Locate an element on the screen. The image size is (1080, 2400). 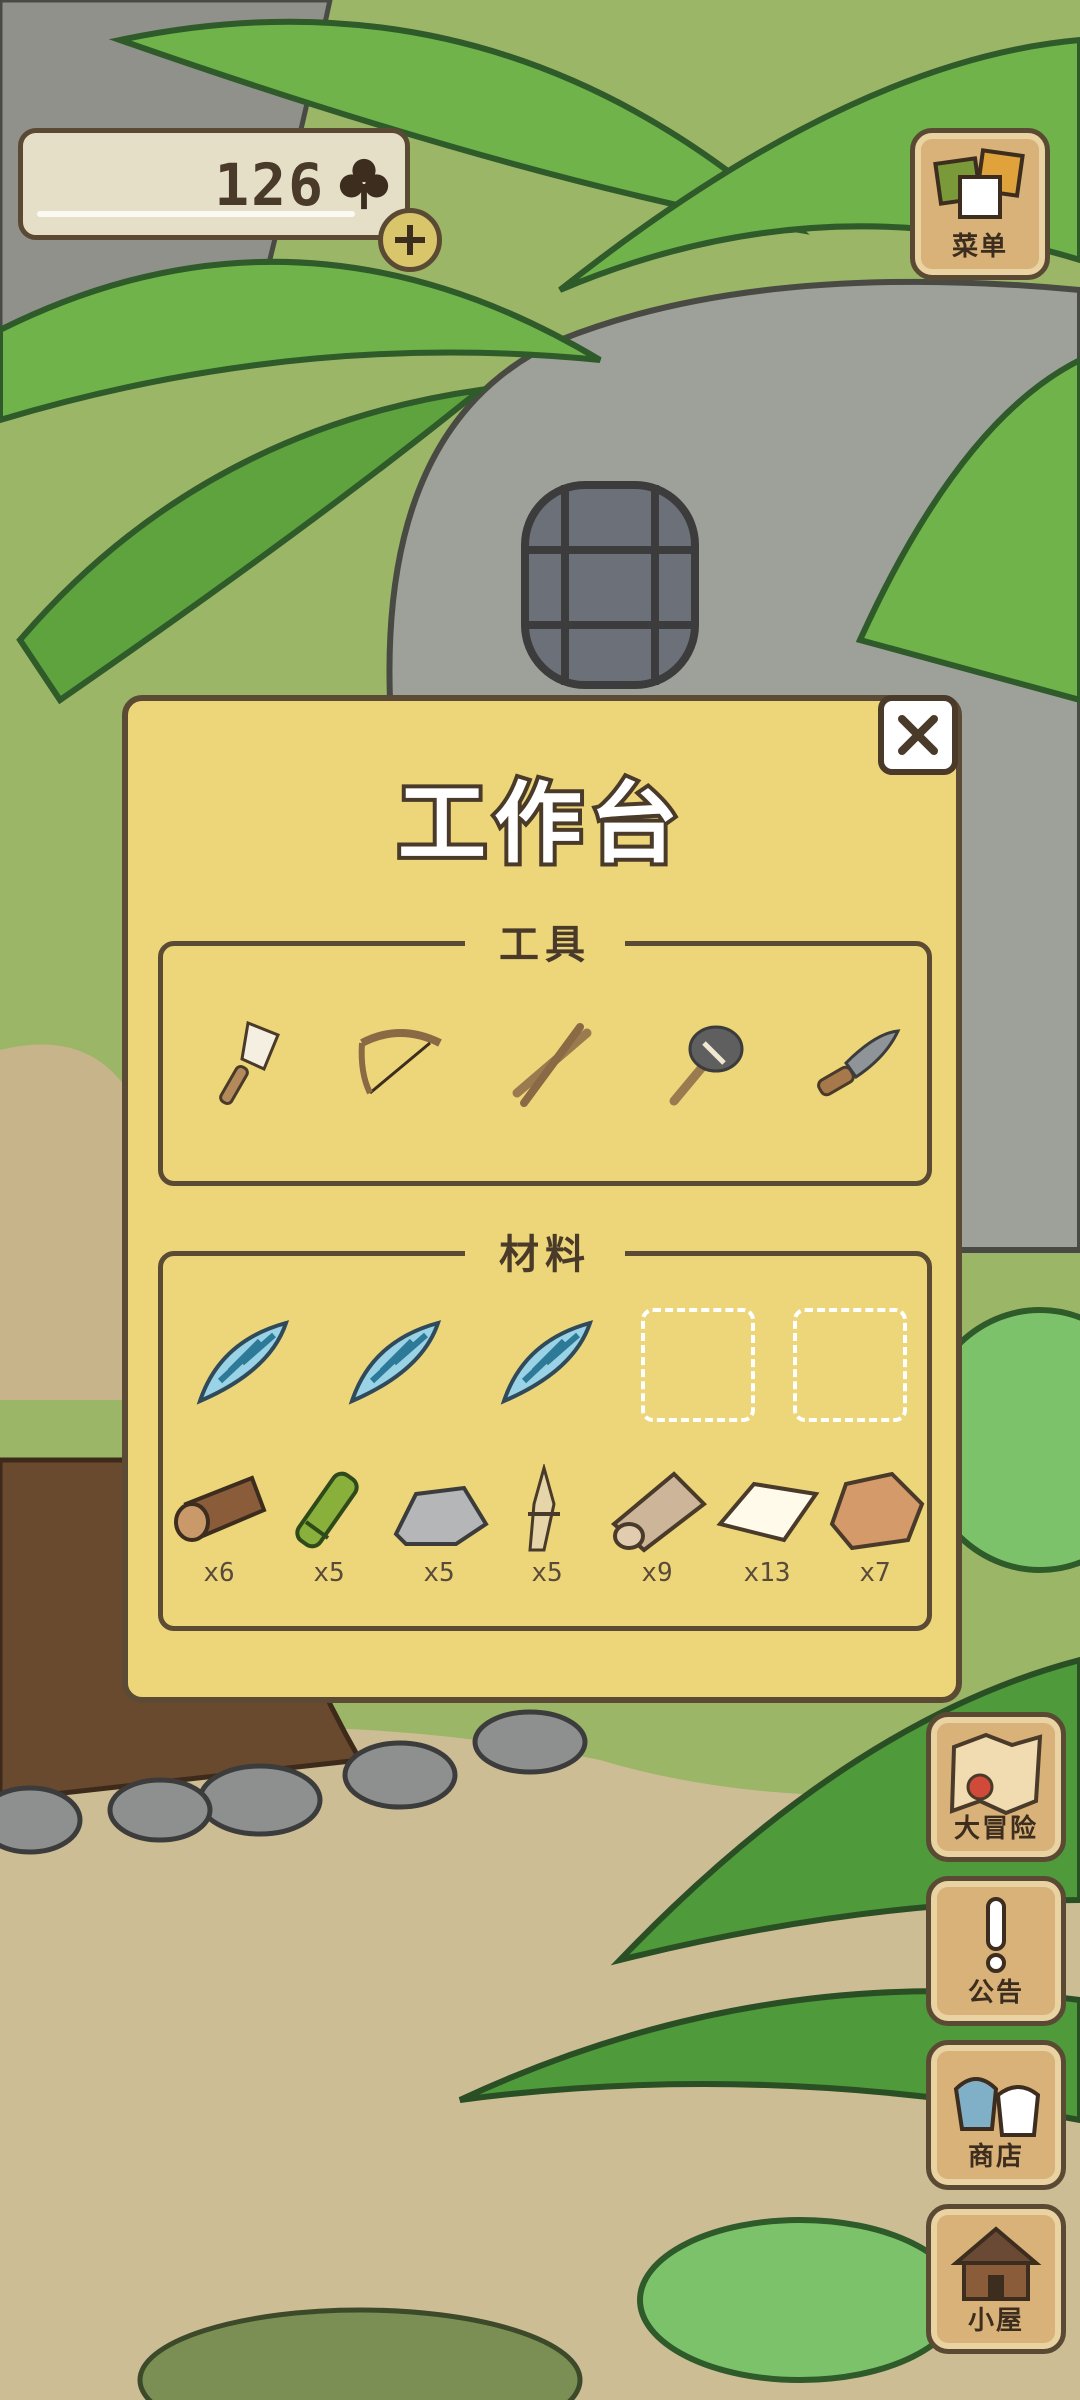
clover-count: 126 is located at coordinates (269, 185).